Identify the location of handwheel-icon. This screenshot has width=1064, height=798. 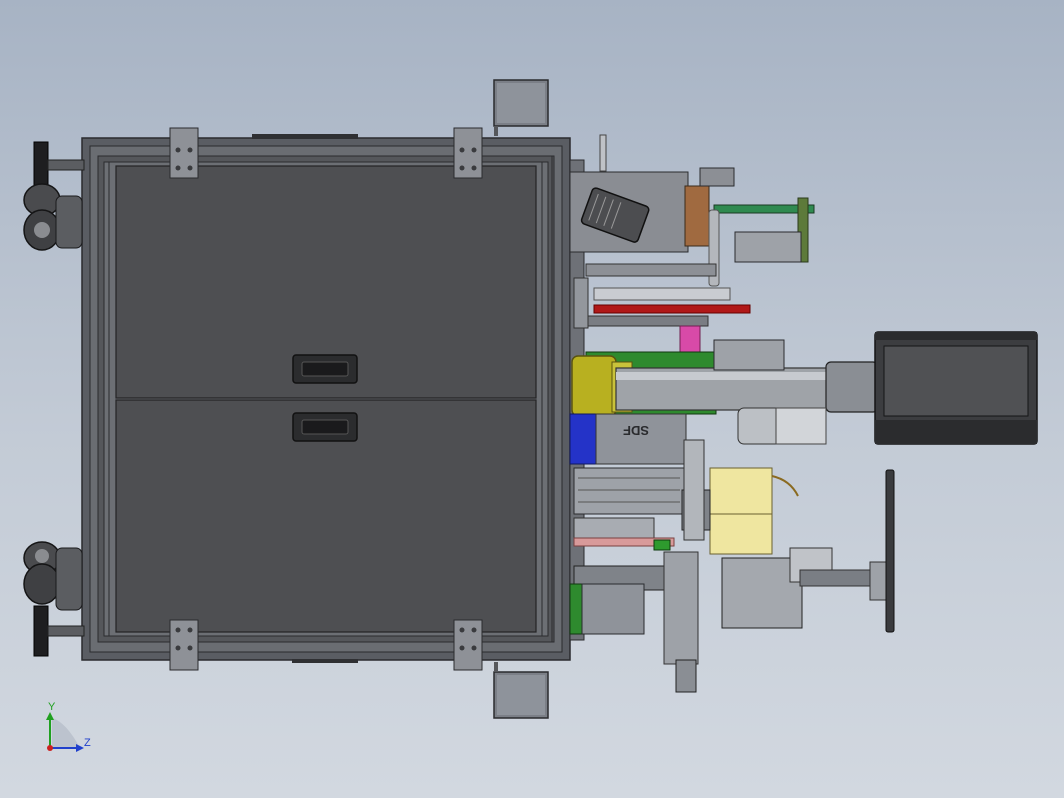
(890, 551).